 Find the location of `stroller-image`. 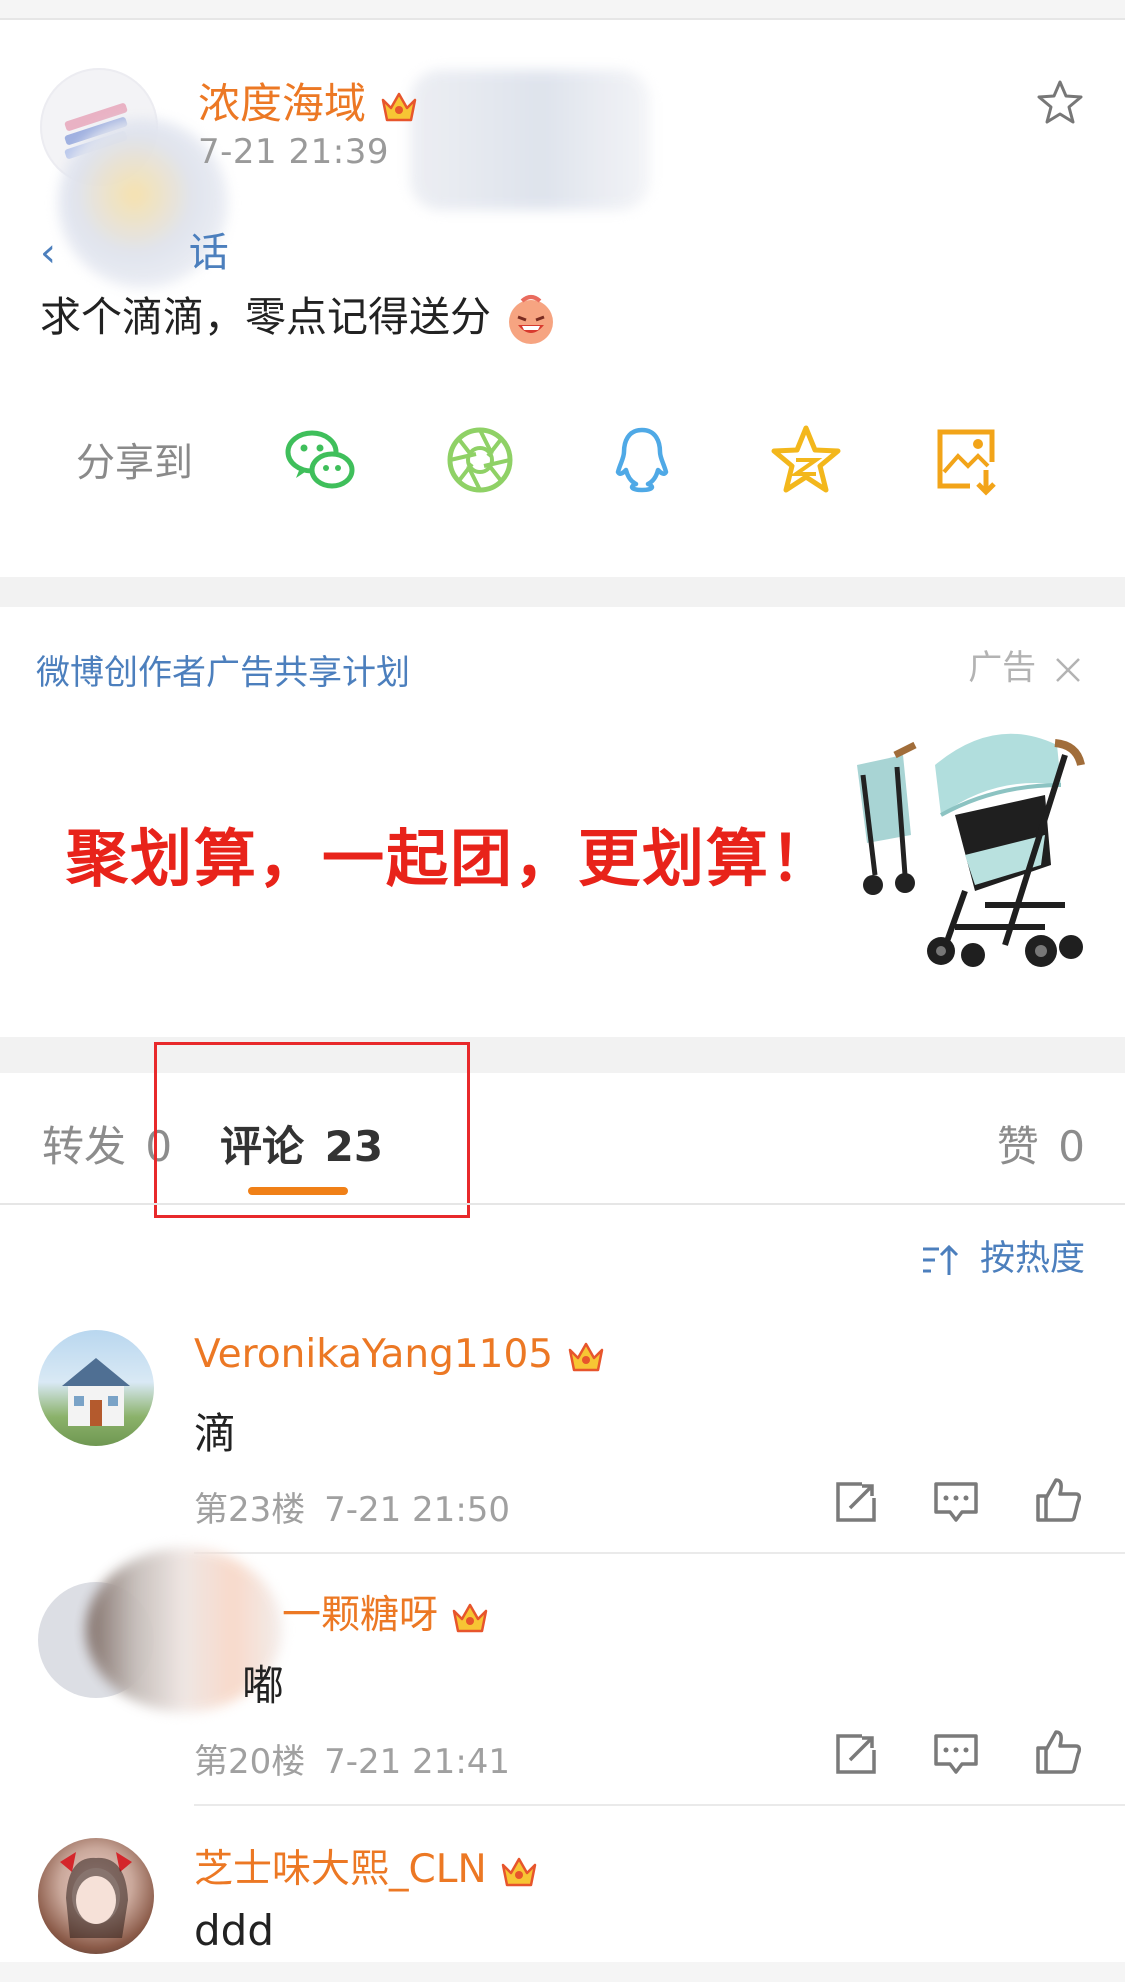

stroller-image is located at coordinates (965, 845).